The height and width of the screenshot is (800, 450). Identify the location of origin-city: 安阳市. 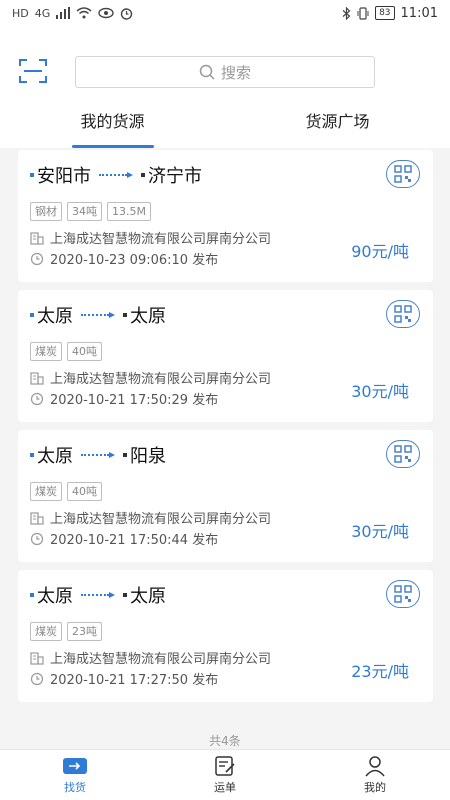
(64, 176).